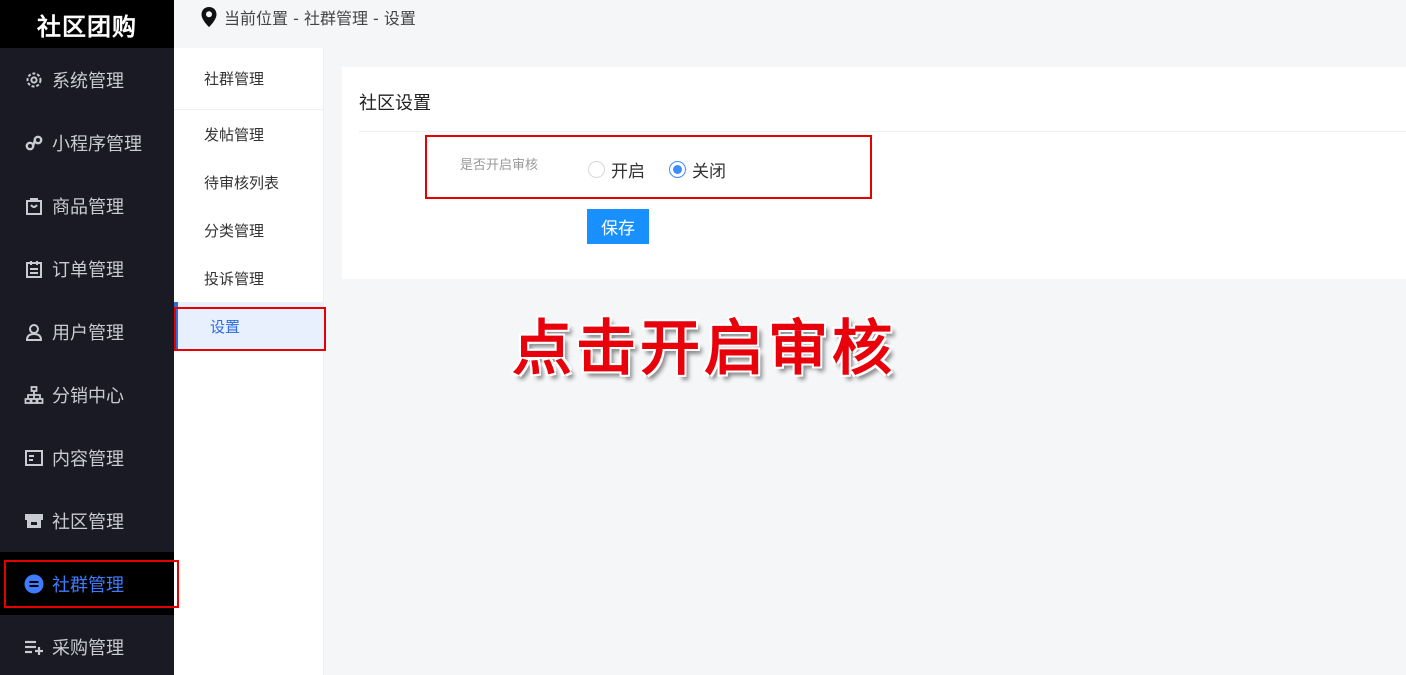 The width and height of the screenshot is (1406, 675). What do you see at coordinates (34, 521) in the screenshot?
I see `store-icon` at bounding box center [34, 521].